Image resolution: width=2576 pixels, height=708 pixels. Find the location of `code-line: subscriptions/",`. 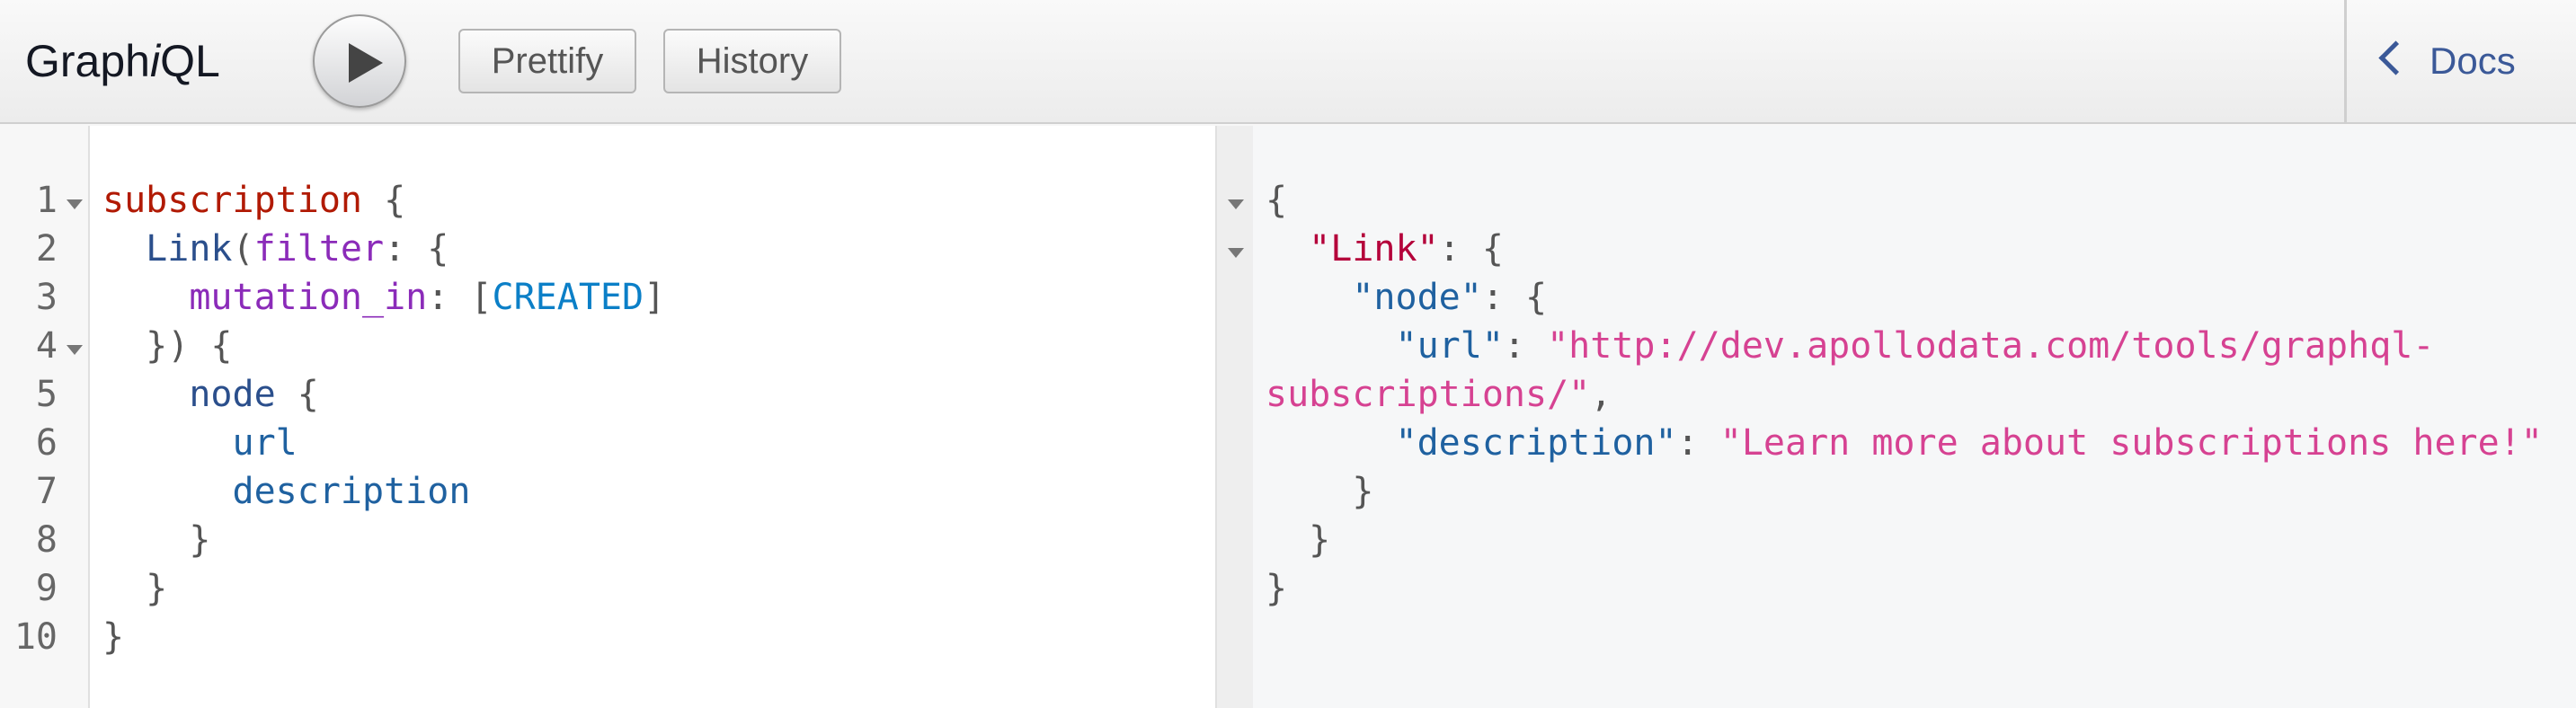

code-line: subscriptions/", is located at coordinates (1439, 394).